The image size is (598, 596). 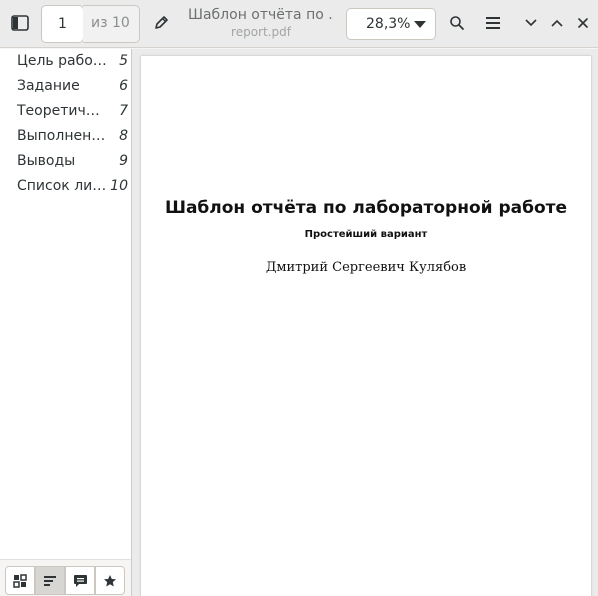 I want to click on page-count-label: из 10, so click(x=110, y=23).